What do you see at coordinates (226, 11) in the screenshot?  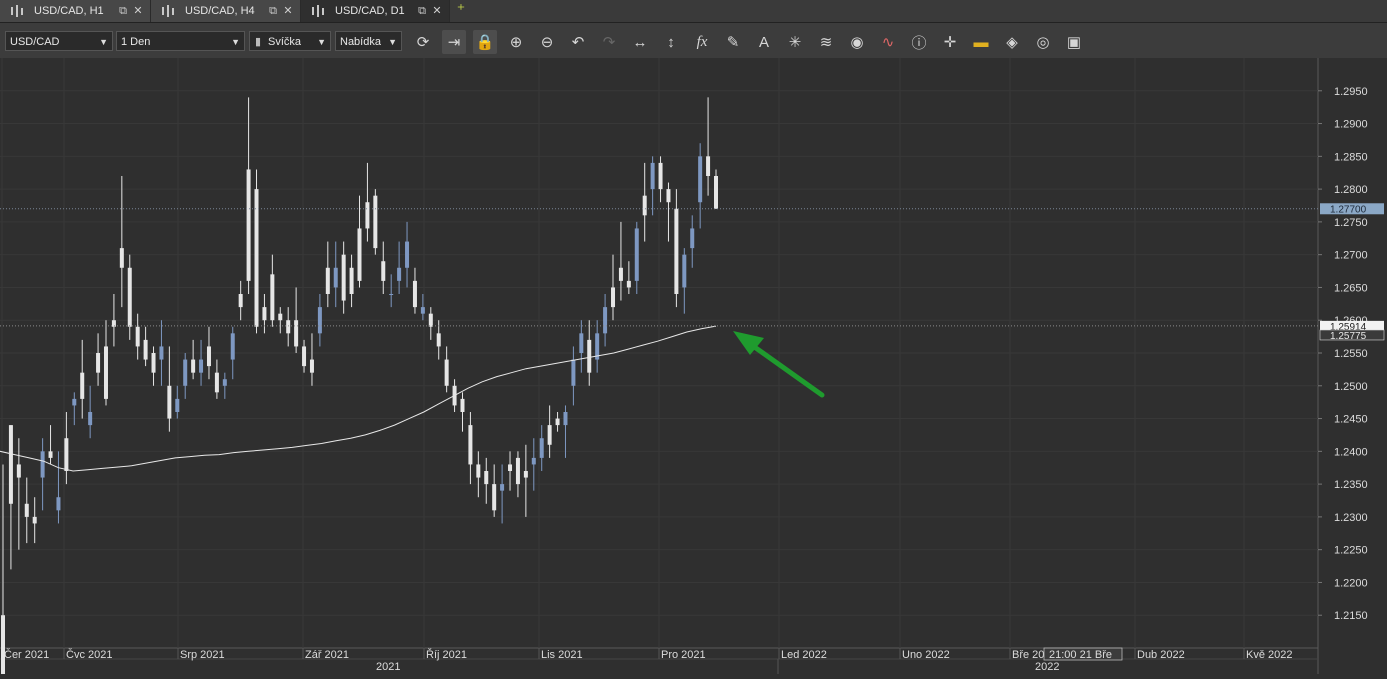 I see `tab-usdcad-h4: USD/CAD, H4 ⧉ ✕` at bounding box center [226, 11].